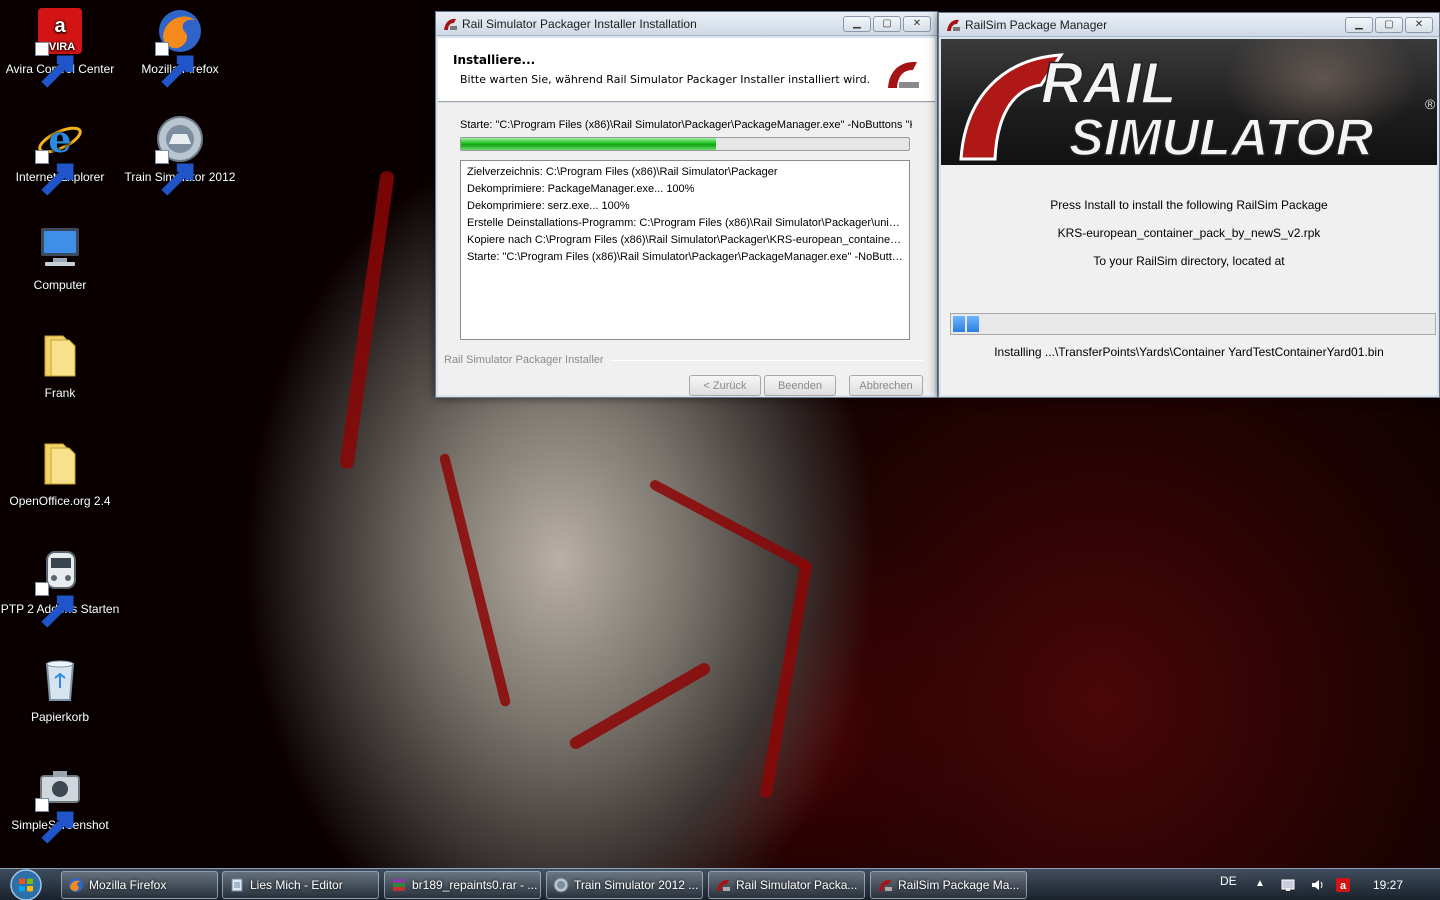 This screenshot has height=900, width=1440. What do you see at coordinates (1036, 24) in the screenshot?
I see `package-manager-title: RailSim Package Manager` at bounding box center [1036, 24].